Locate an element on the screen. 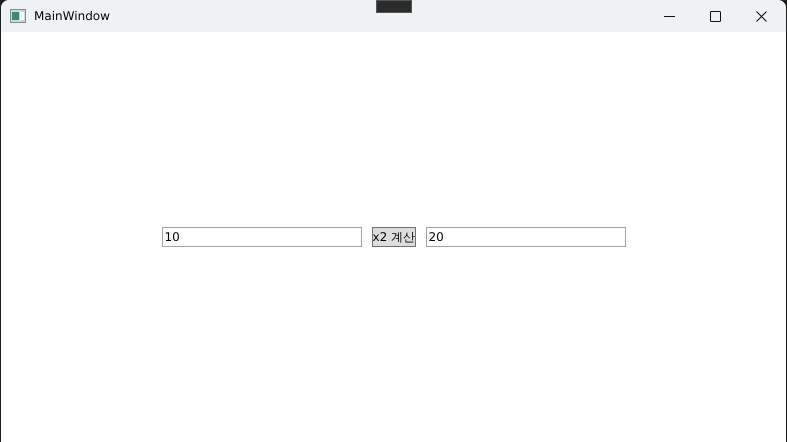 This screenshot has height=442, width=787. drag-handle is located at coordinates (394, 6).